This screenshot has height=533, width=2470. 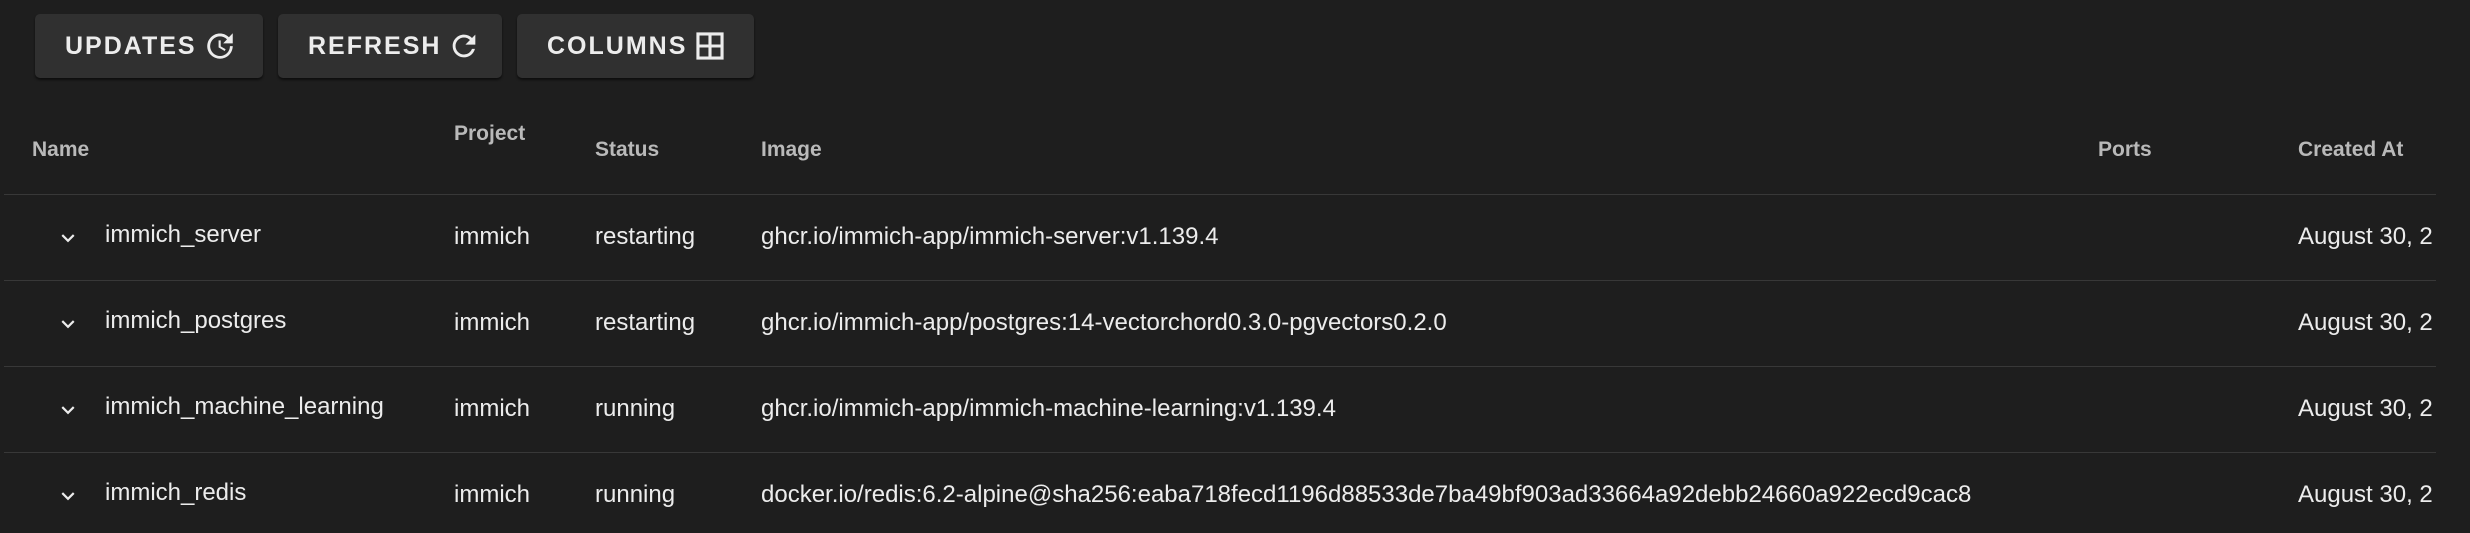 What do you see at coordinates (464, 46) in the screenshot?
I see `refresh-icon` at bounding box center [464, 46].